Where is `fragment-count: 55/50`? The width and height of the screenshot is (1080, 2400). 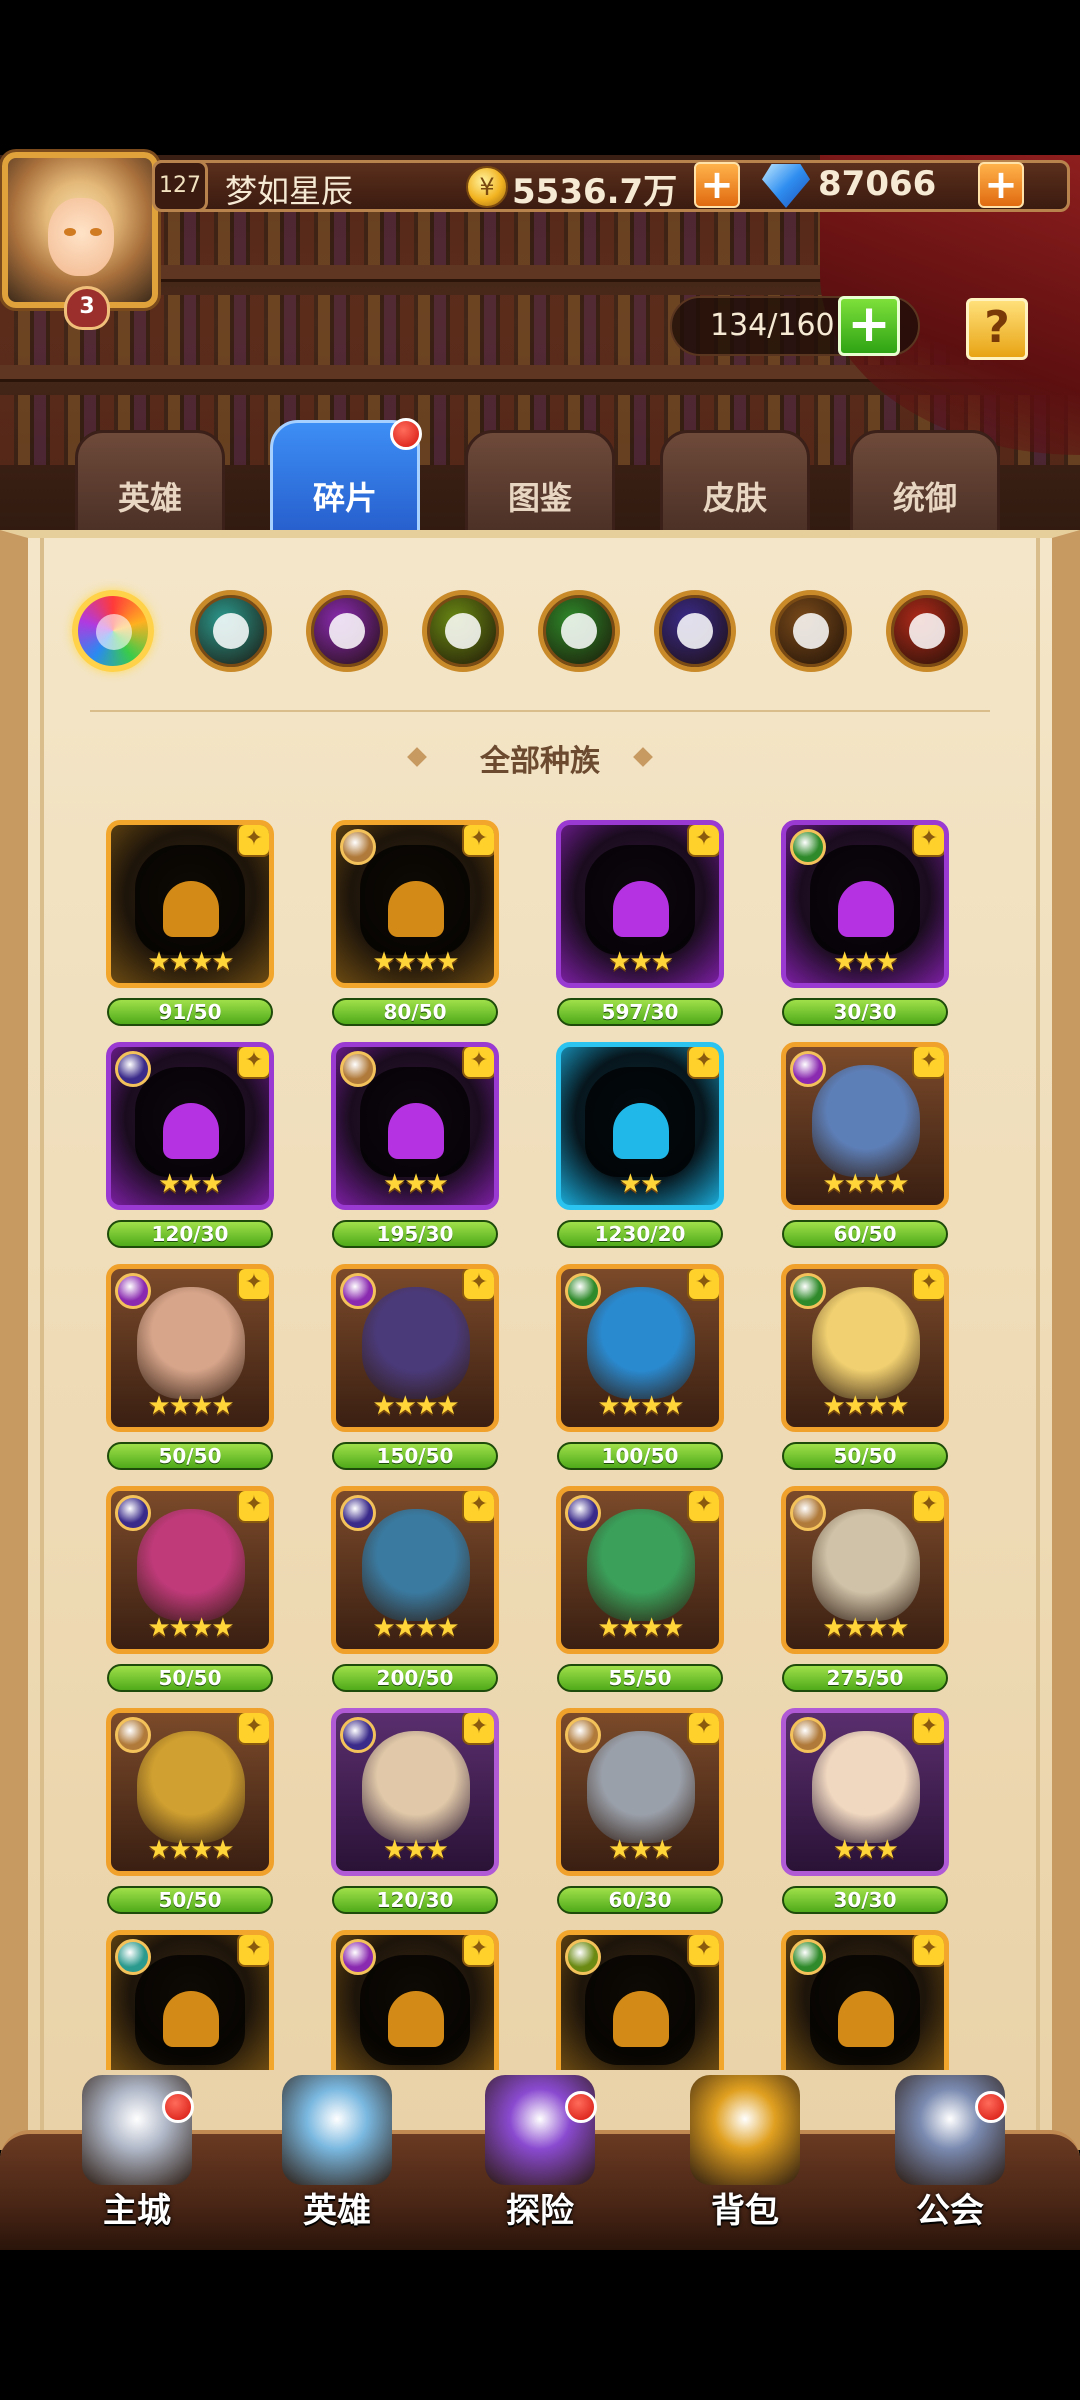 fragment-count: 55/50 is located at coordinates (640, 1678).